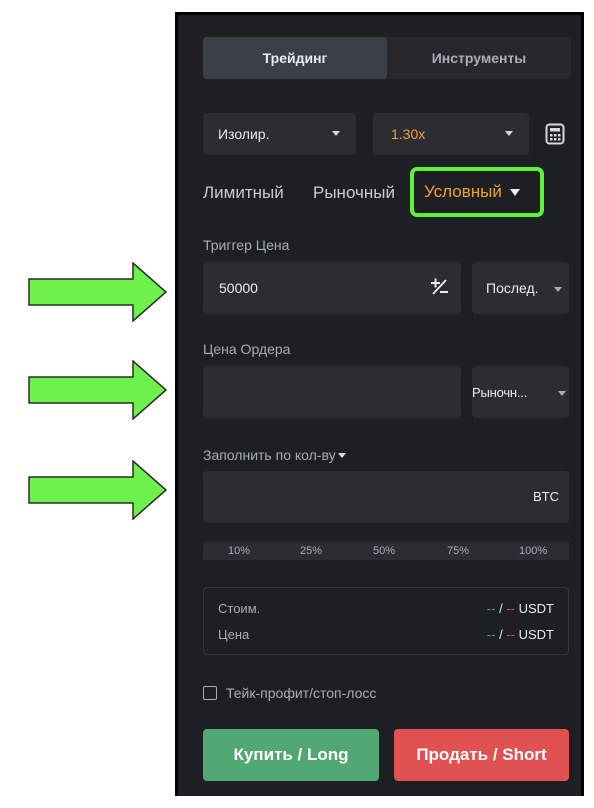 Image resolution: width=594 pixels, height=808 pixels. What do you see at coordinates (408, 134) in the screenshot?
I see `leverage-value: 1.30x` at bounding box center [408, 134].